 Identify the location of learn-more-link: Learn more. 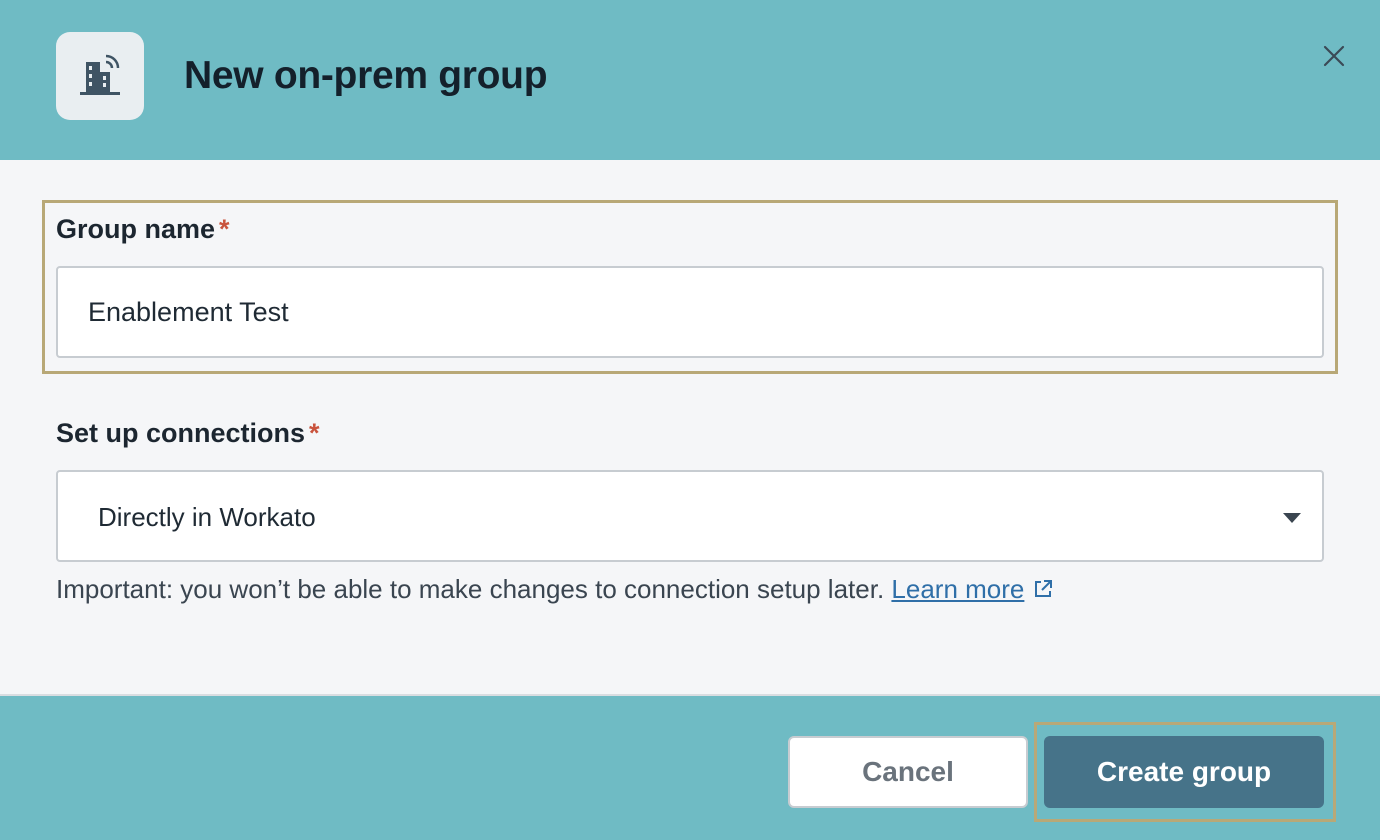
(957, 589).